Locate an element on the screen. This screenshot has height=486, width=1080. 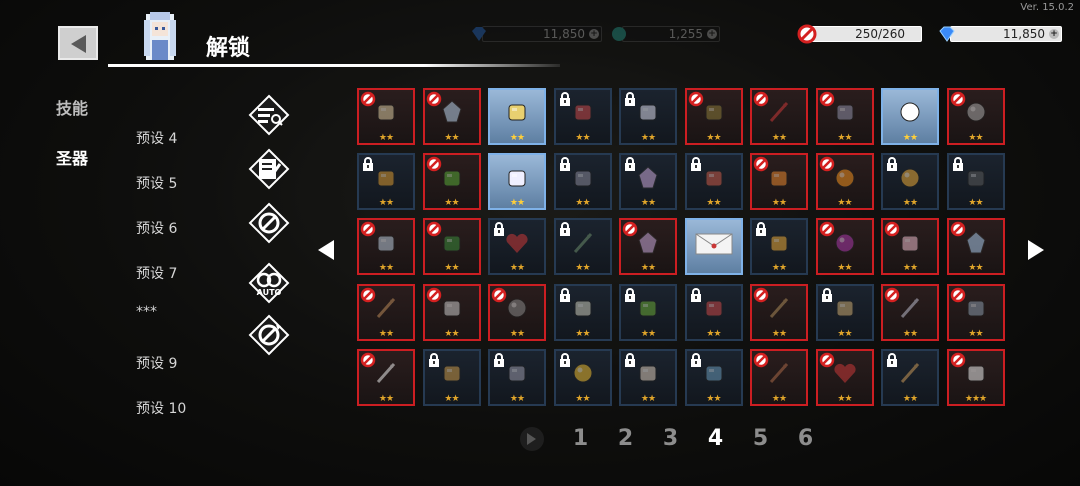
moon-blade-icon is located at coordinates (648, 114).